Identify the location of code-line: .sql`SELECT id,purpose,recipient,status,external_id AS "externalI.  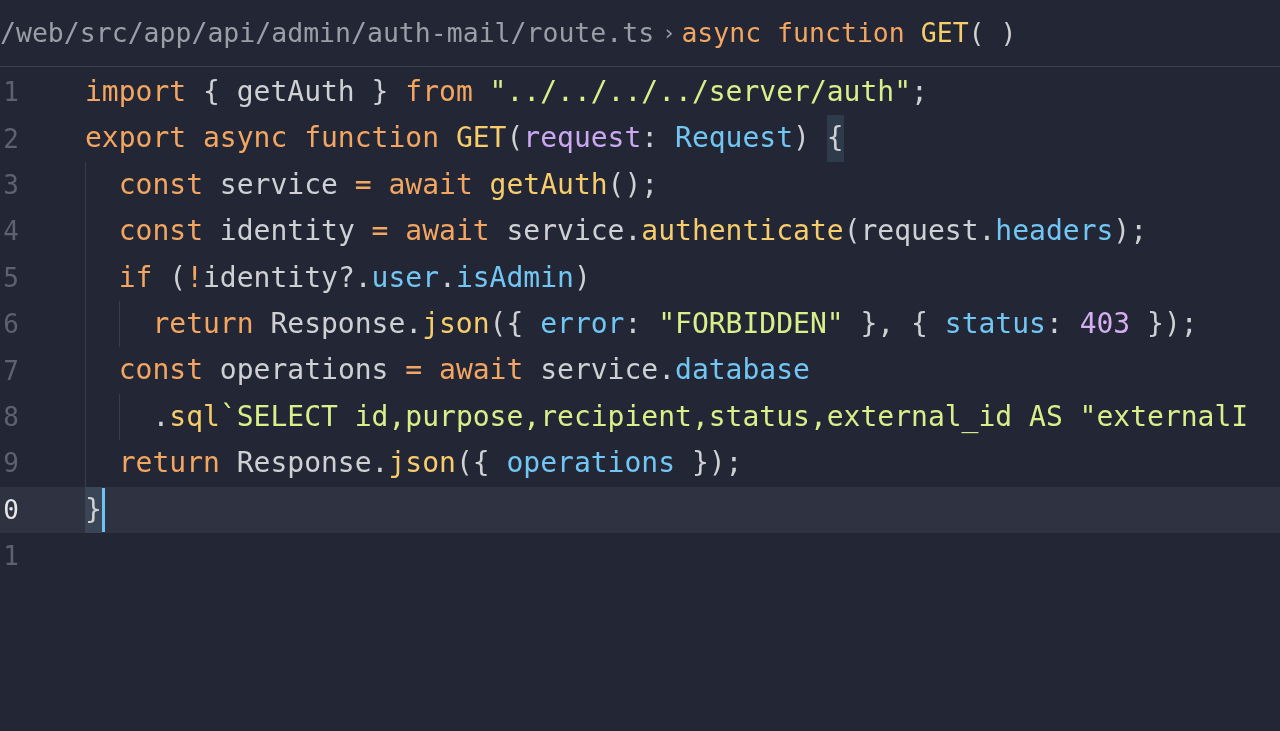
(667, 417).